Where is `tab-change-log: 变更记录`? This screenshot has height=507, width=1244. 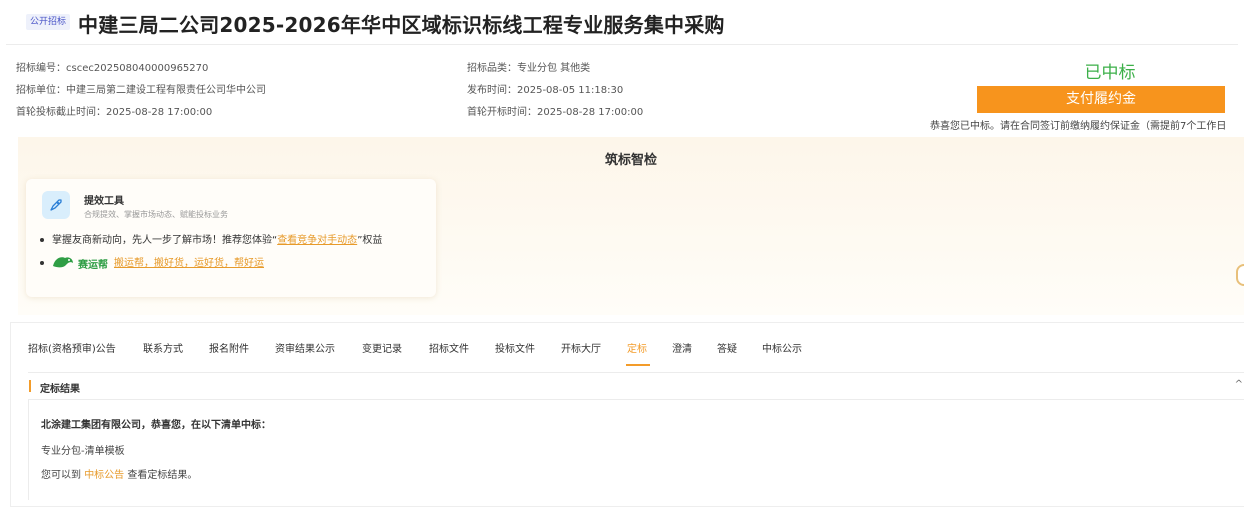 tab-change-log: 变更记录 is located at coordinates (382, 347).